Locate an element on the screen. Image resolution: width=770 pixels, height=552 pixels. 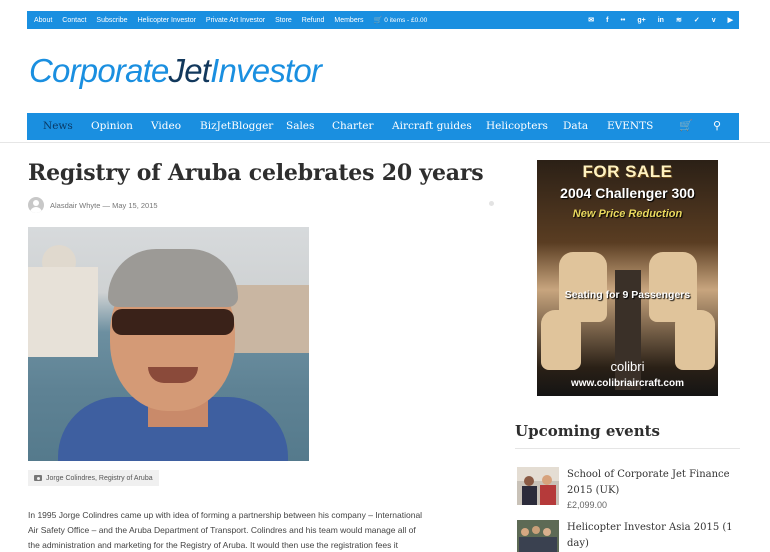
ad-headline: FOR SALE is located at coordinates (627, 171).